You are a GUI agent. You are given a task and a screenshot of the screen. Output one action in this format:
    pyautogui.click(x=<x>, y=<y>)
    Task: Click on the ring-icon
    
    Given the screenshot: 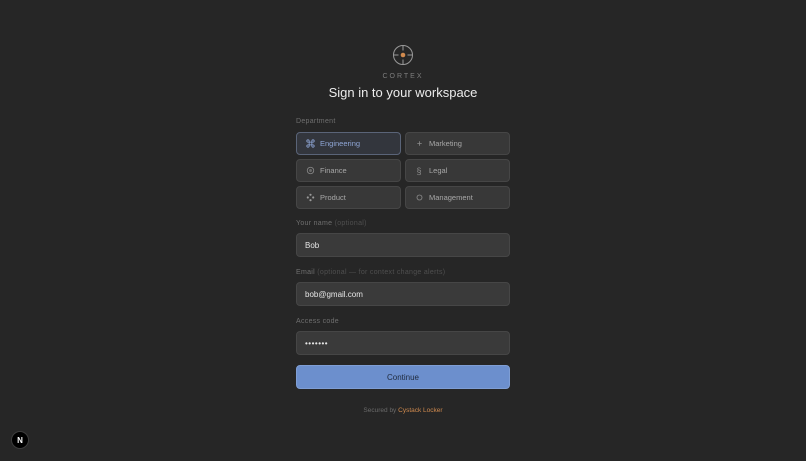 What is the action you would take?
    pyautogui.click(x=419, y=198)
    